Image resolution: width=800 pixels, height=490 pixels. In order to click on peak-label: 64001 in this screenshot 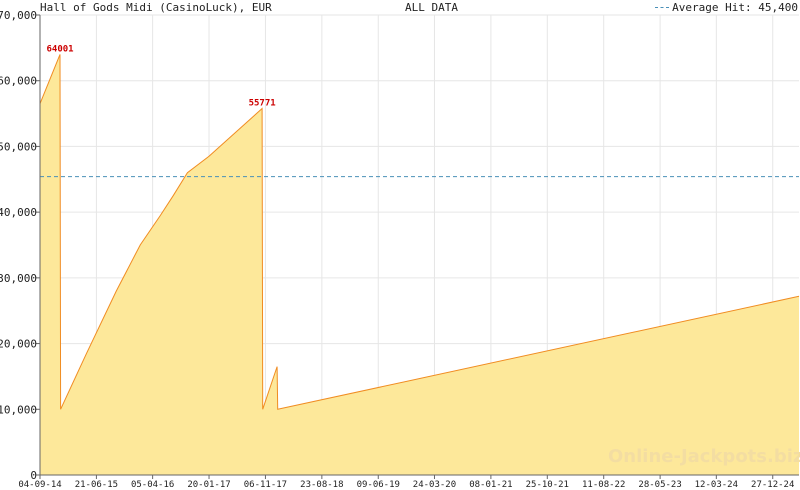, I will do `click(59, 49)`.